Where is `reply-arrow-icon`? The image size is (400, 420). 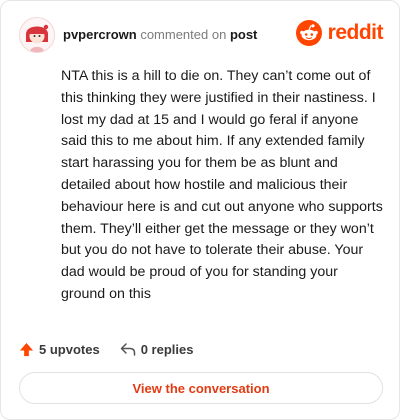 reply-arrow-icon is located at coordinates (127, 349).